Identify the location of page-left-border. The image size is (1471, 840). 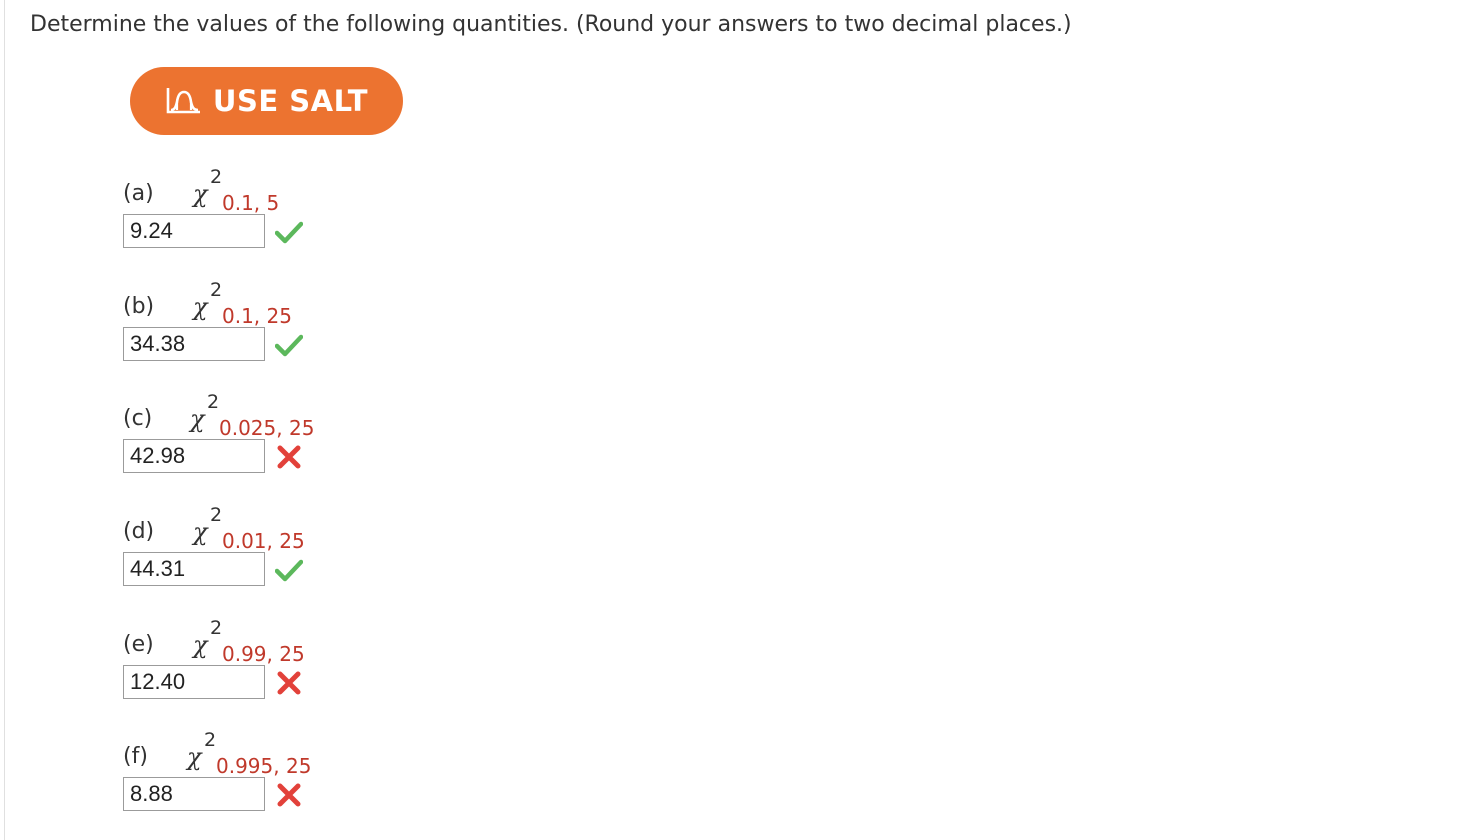
(4, 420).